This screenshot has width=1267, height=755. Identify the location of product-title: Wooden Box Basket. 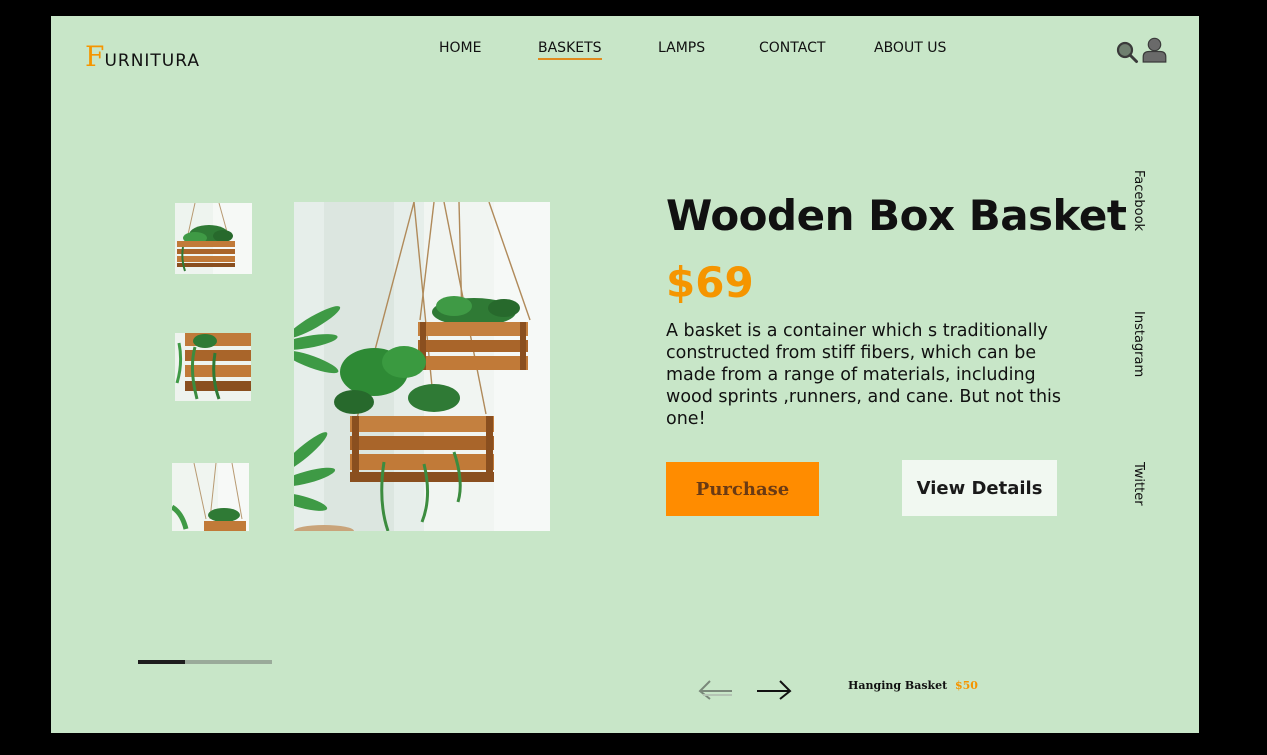
(896, 215).